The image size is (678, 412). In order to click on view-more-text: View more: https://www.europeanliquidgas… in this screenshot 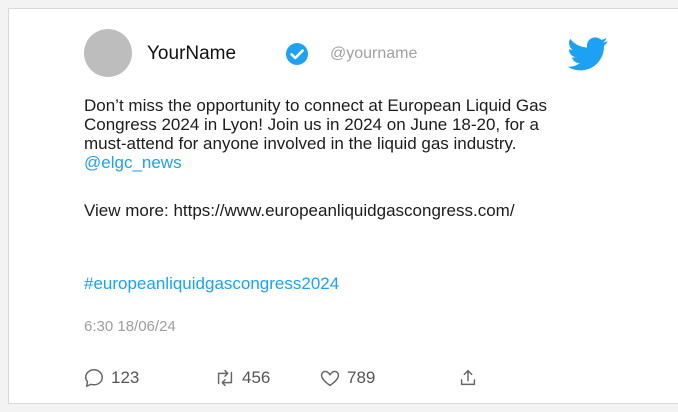, I will do `click(329, 210)`.